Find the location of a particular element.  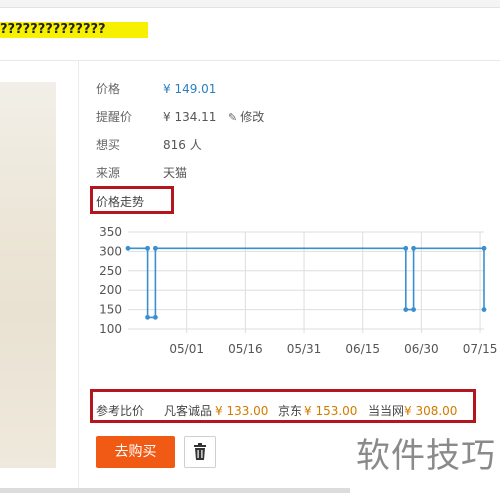

source-label: 来源 is located at coordinates (108, 173).